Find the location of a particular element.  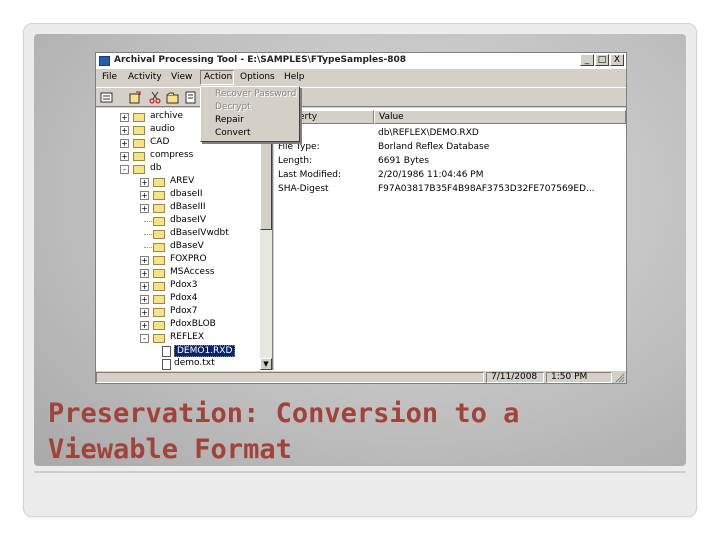

menu-action-highlight is located at coordinates (217, 77).